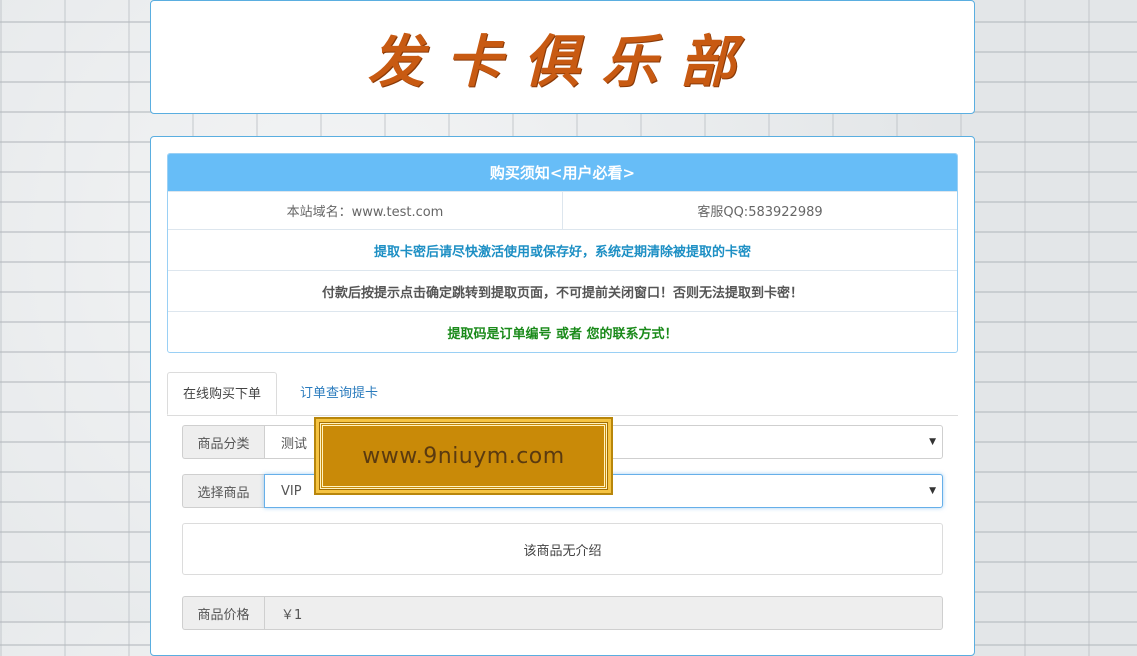 The width and height of the screenshot is (1137, 656). I want to click on category-label: 商品分类, so click(223, 442).